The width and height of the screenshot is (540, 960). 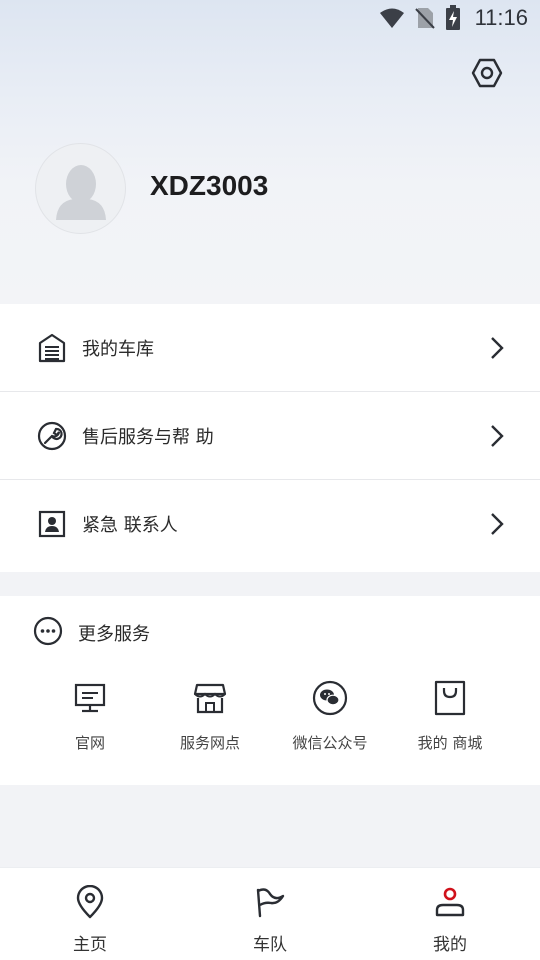 I want to click on avatar, so click(x=80, y=188).